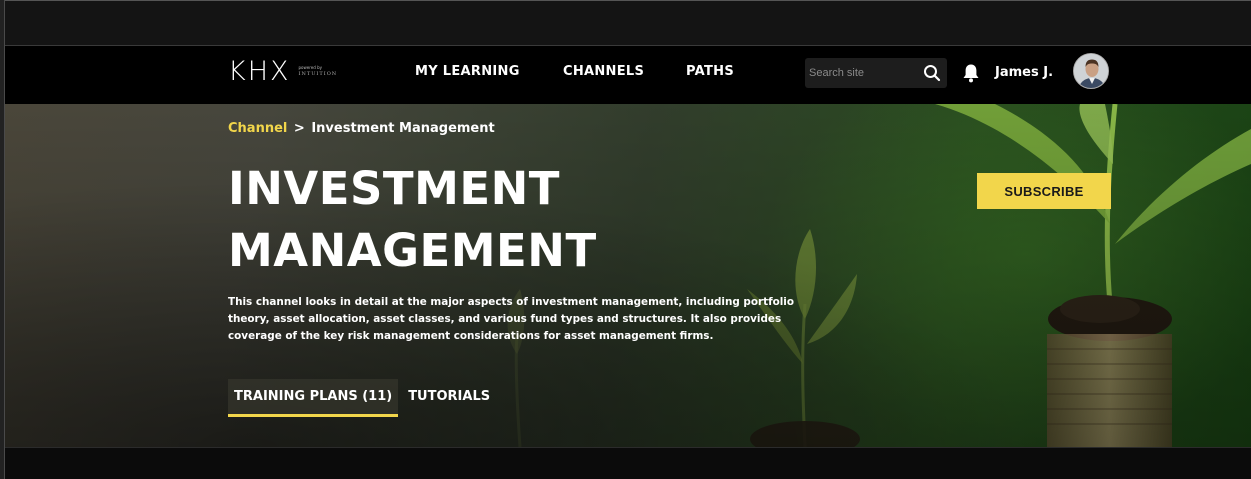 The image size is (1251, 479). Describe the element at coordinates (313, 398) in the screenshot. I see `tab-training-plans: TRAINING PLANS (11)` at that location.